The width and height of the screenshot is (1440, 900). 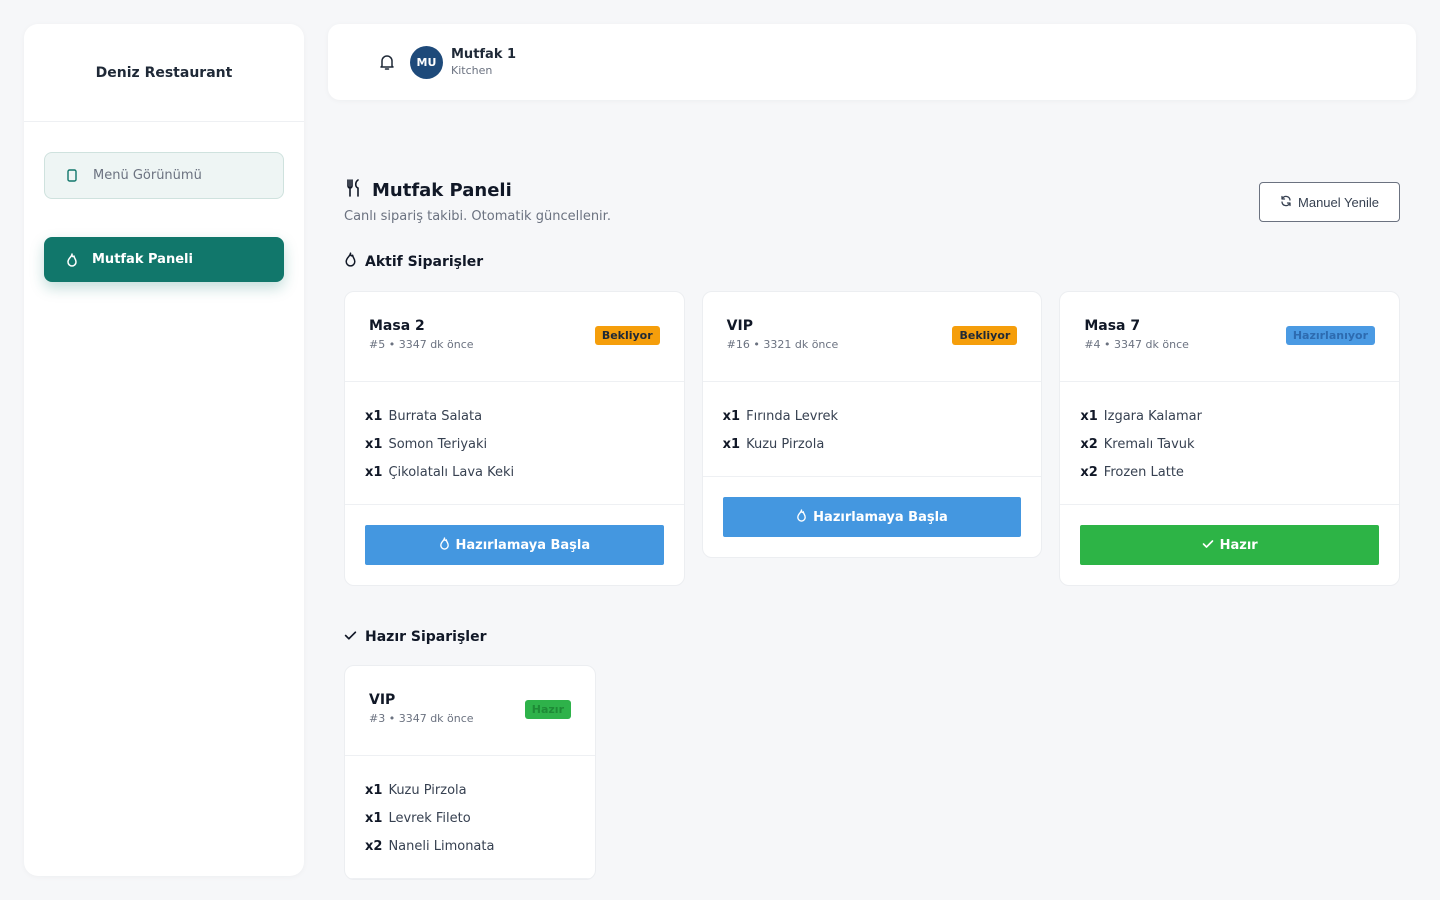 I want to click on order-card-header: Masa 7 #4 • 3347 dk önce Hazırlanıyor, so click(x=1230, y=337).